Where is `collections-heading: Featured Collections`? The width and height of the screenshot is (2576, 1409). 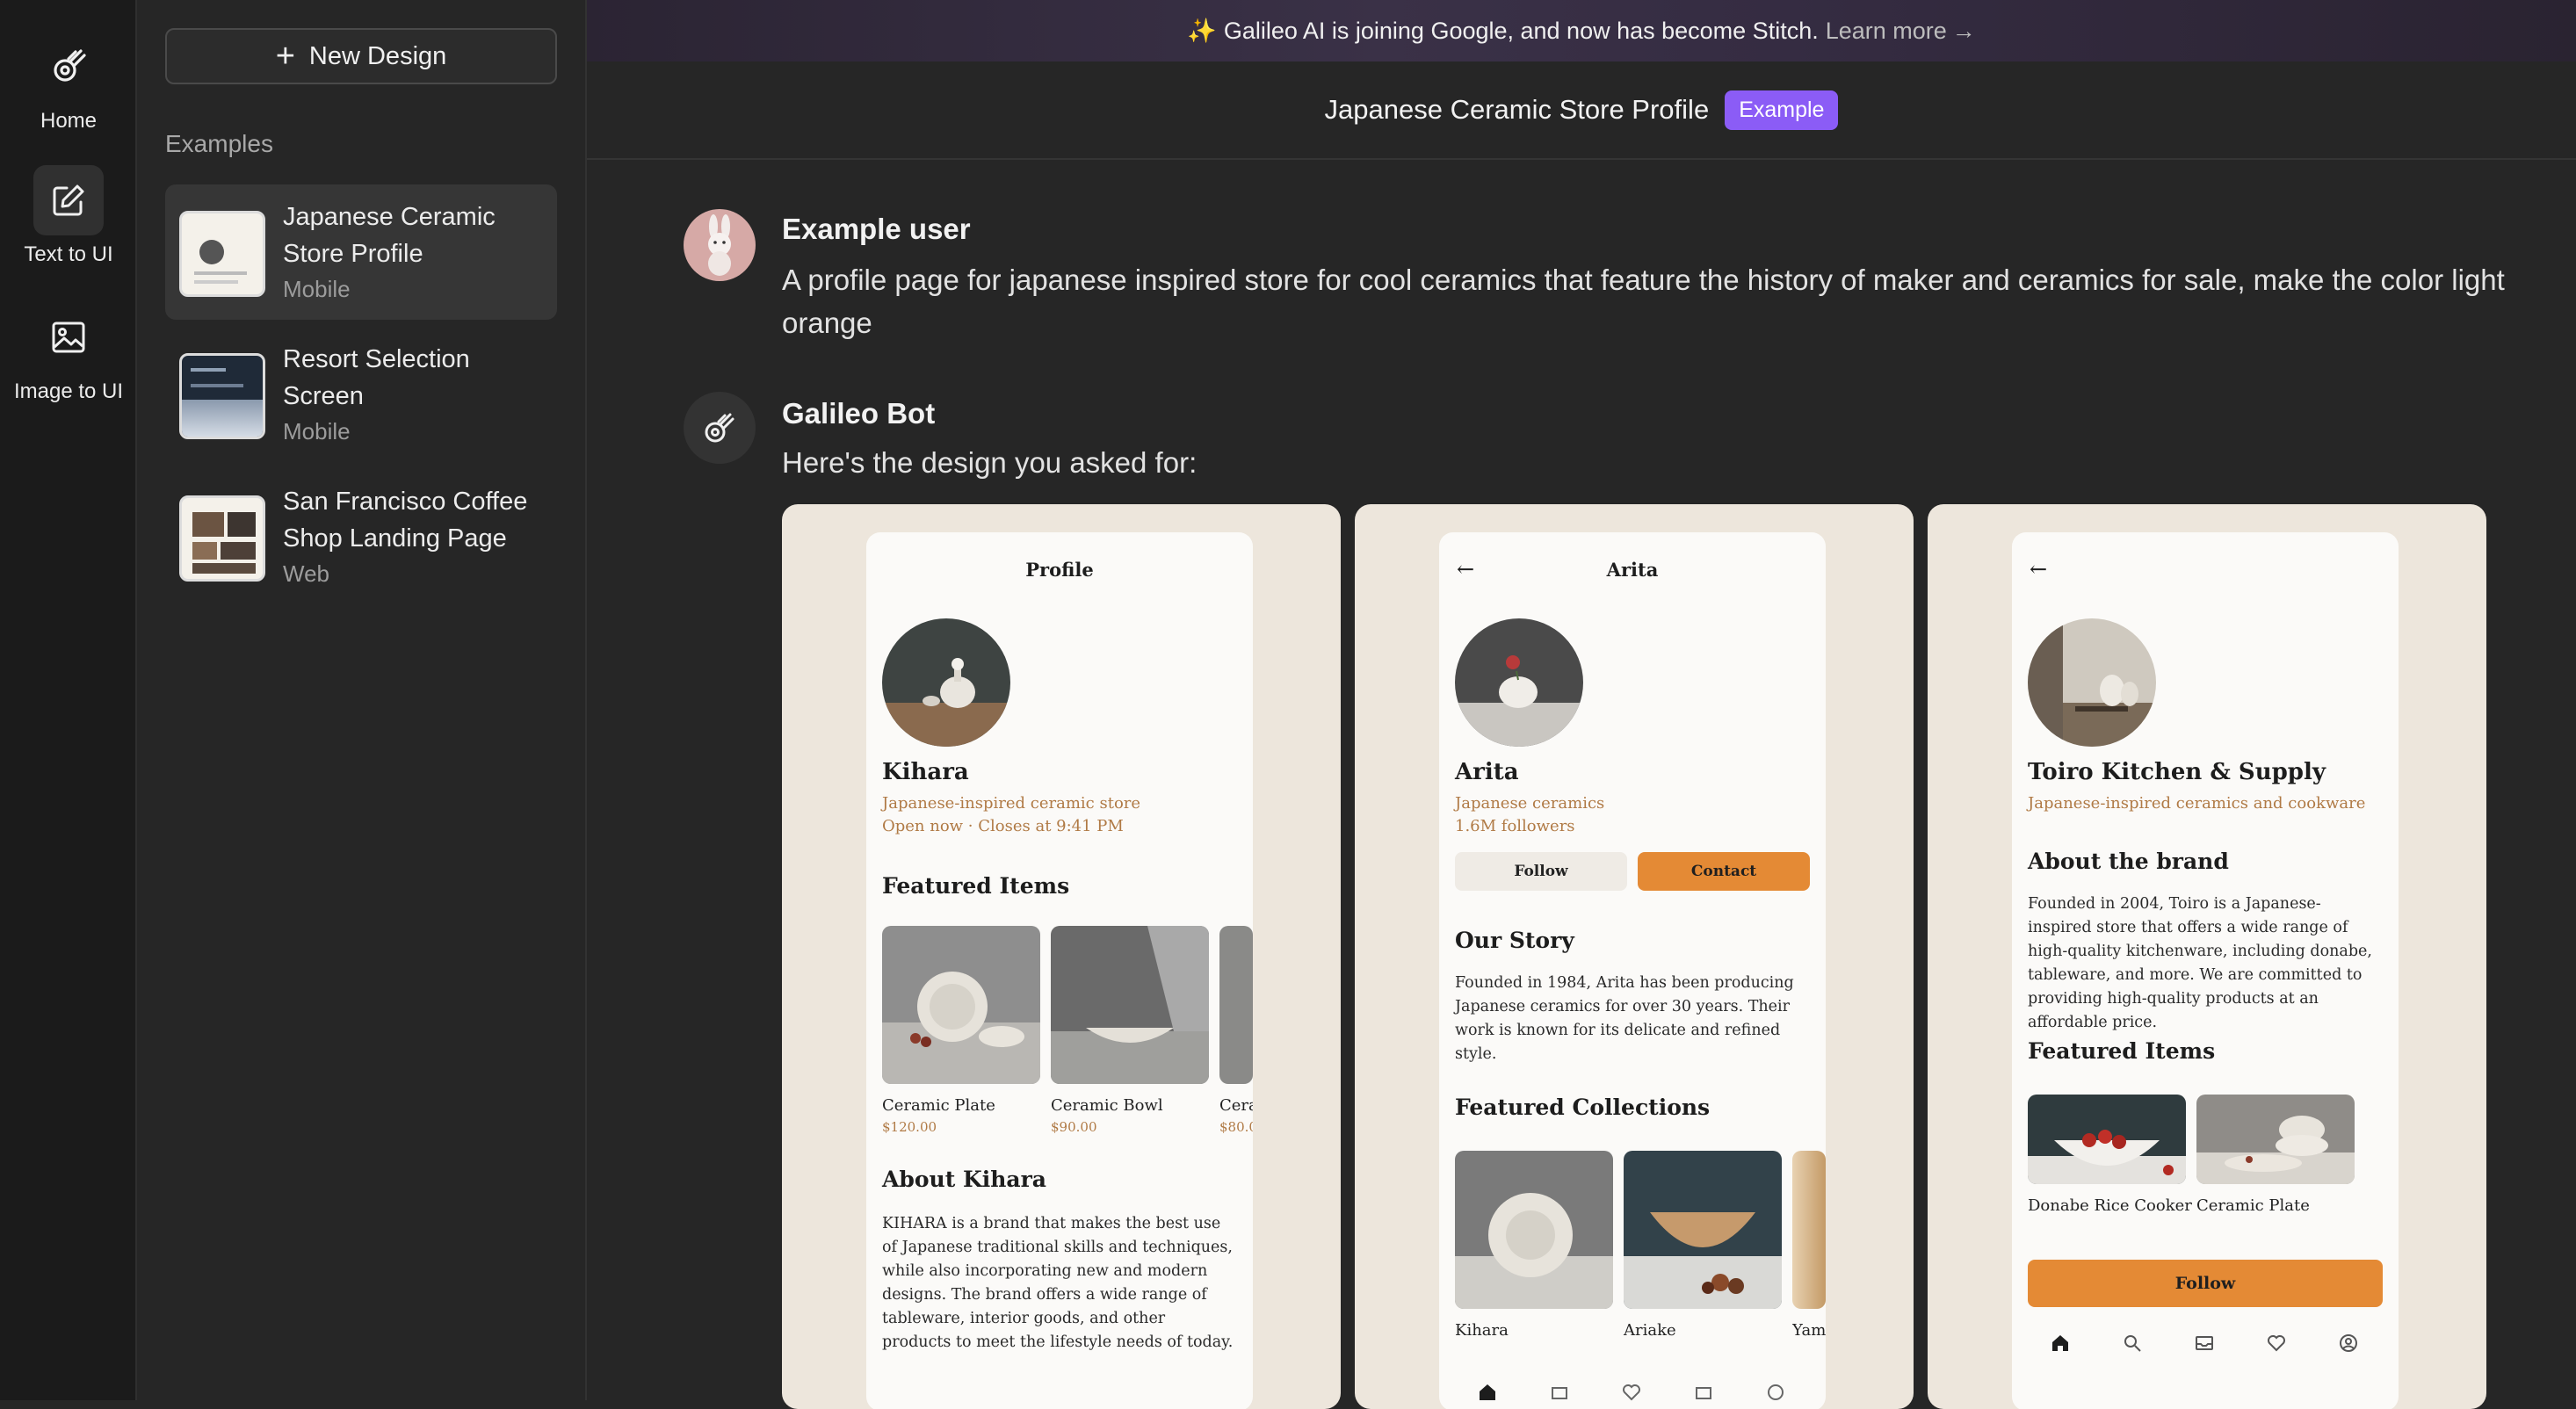
collections-heading: Featured Collections is located at coordinates (1583, 1107).